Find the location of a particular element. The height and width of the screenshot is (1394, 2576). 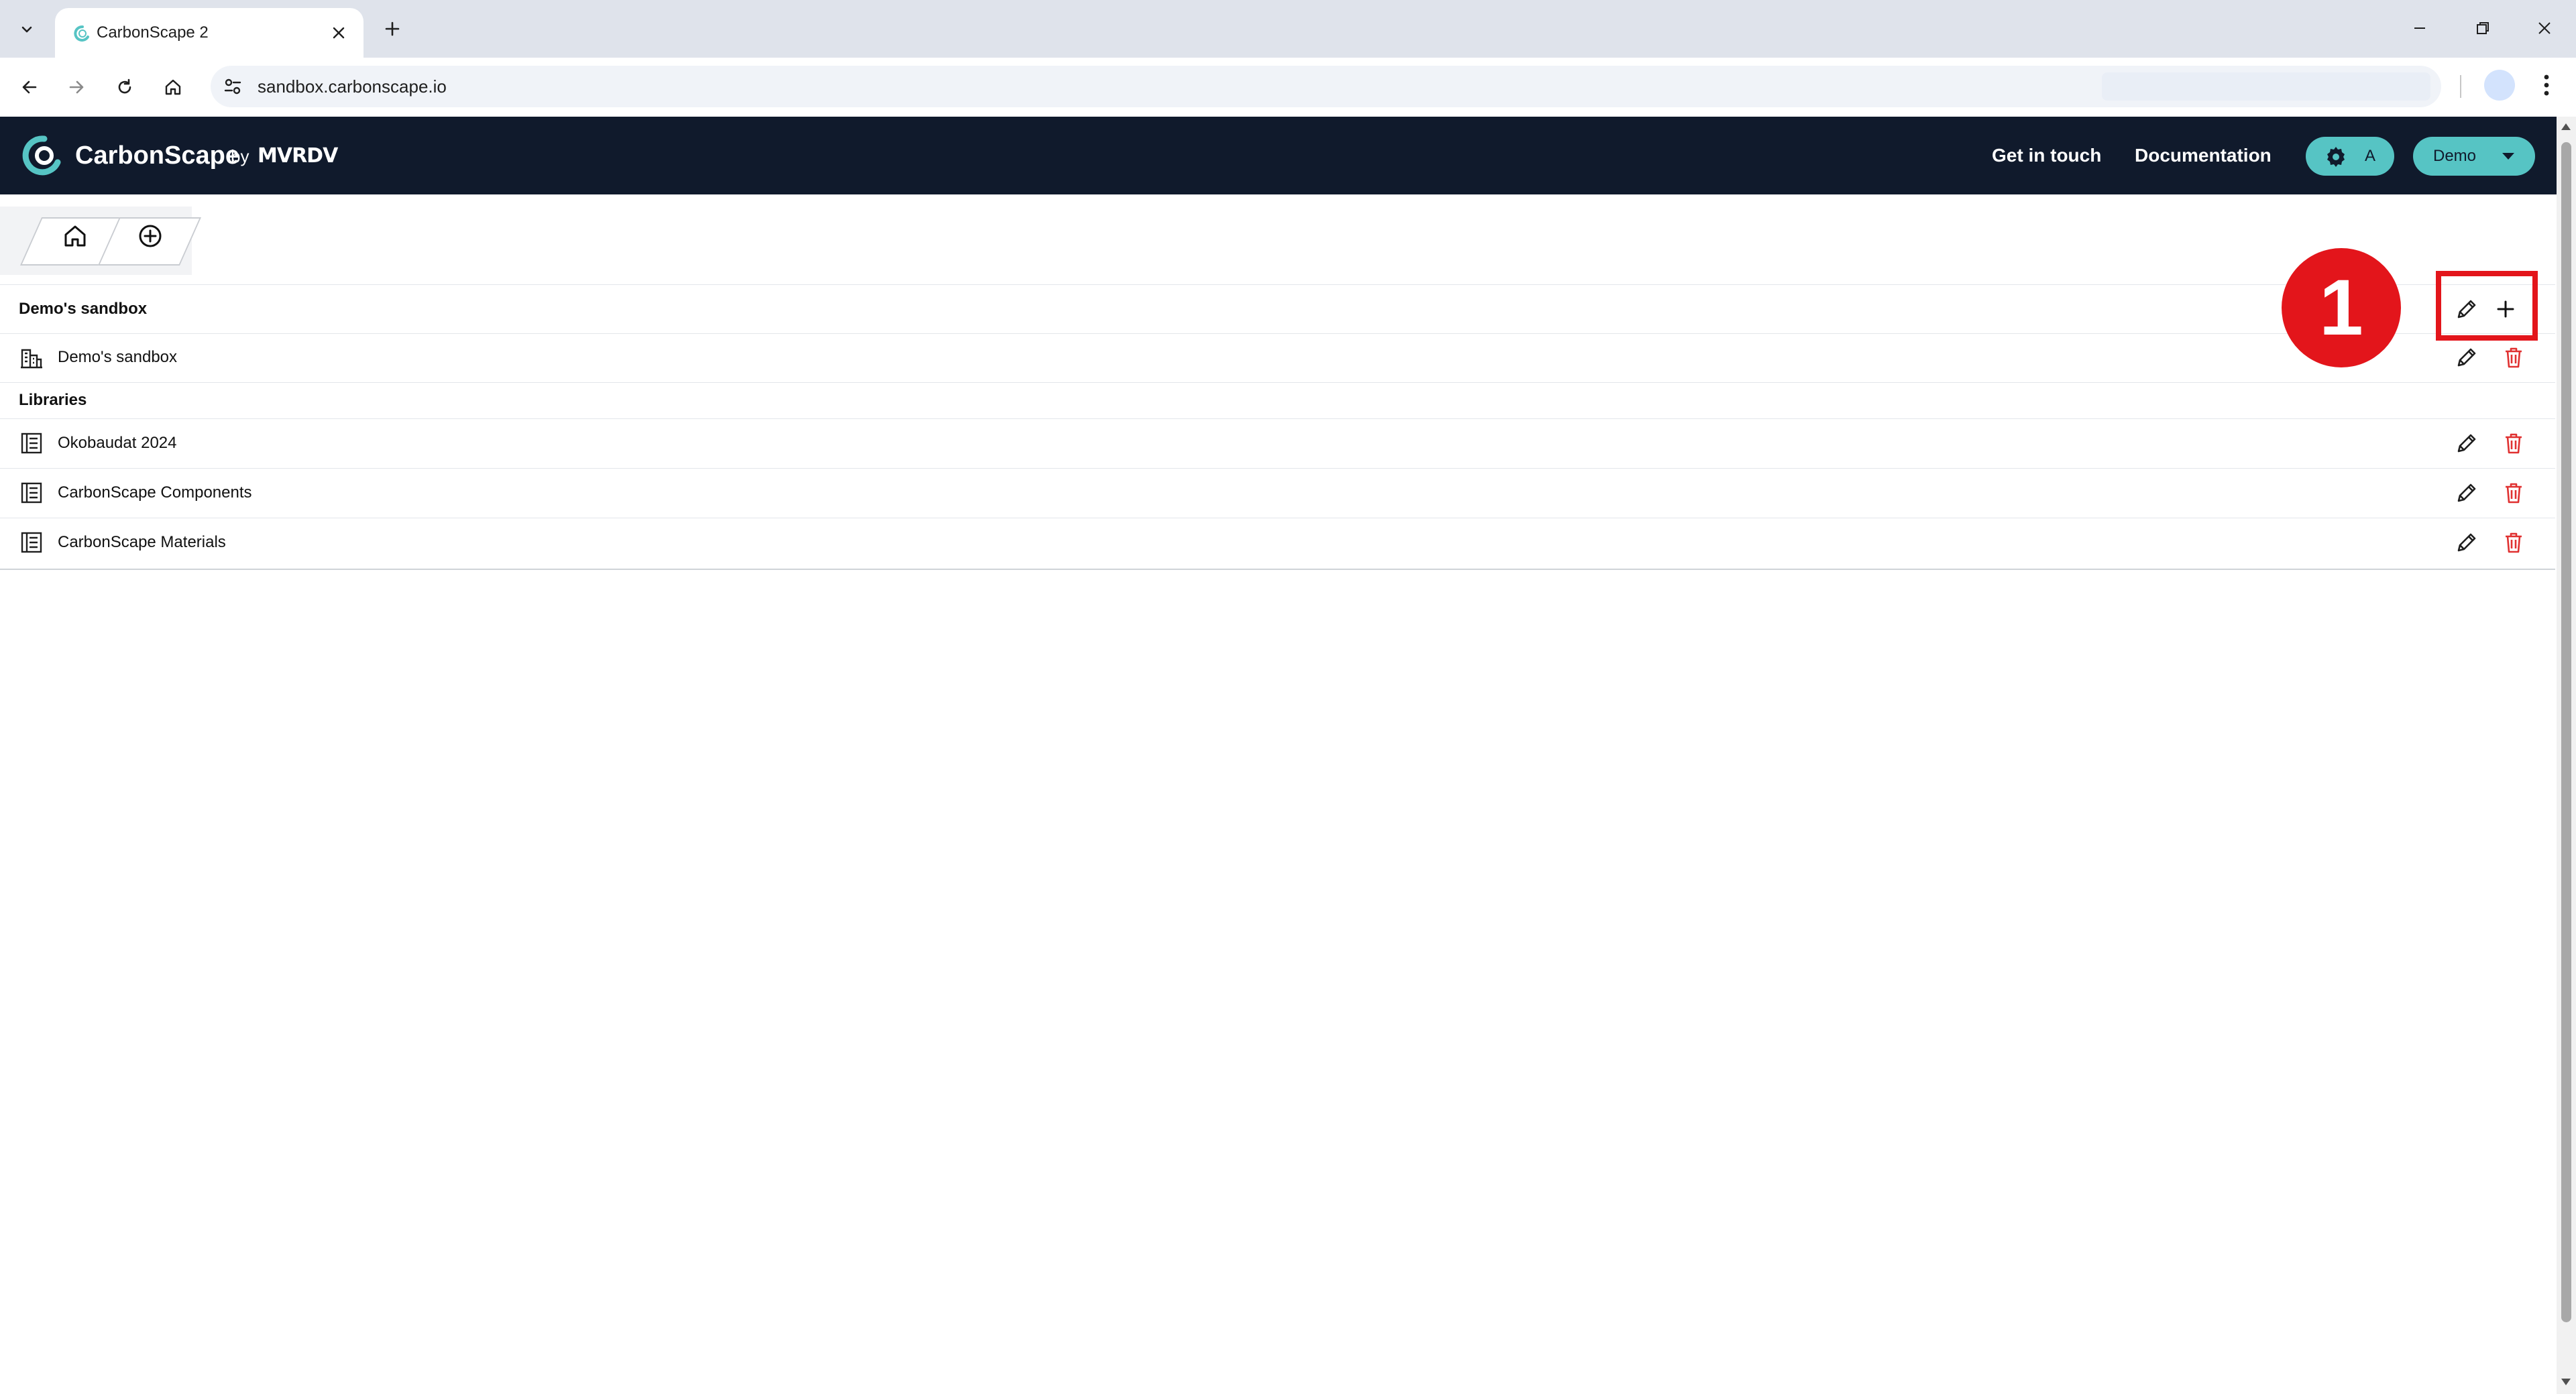

browser-tab-active: CarbonScape 2 is located at coordinates (209, 33).